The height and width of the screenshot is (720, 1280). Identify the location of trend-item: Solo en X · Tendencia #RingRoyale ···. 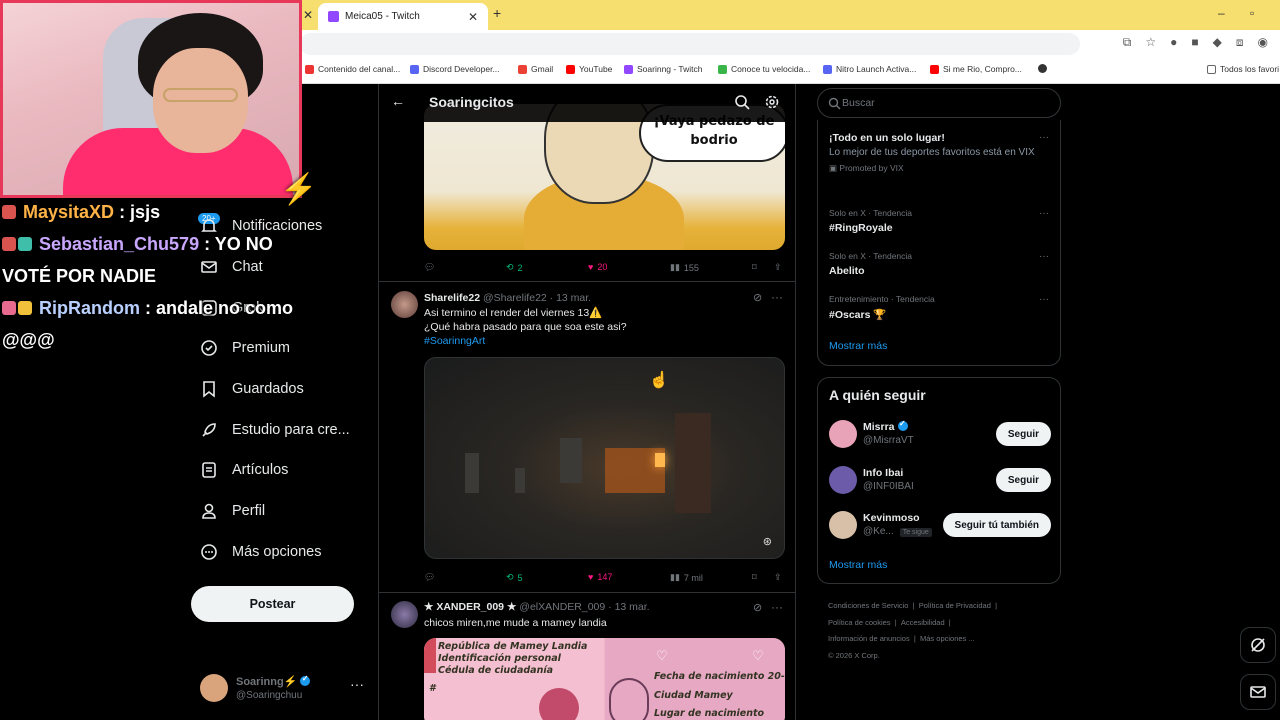
(939, 221).